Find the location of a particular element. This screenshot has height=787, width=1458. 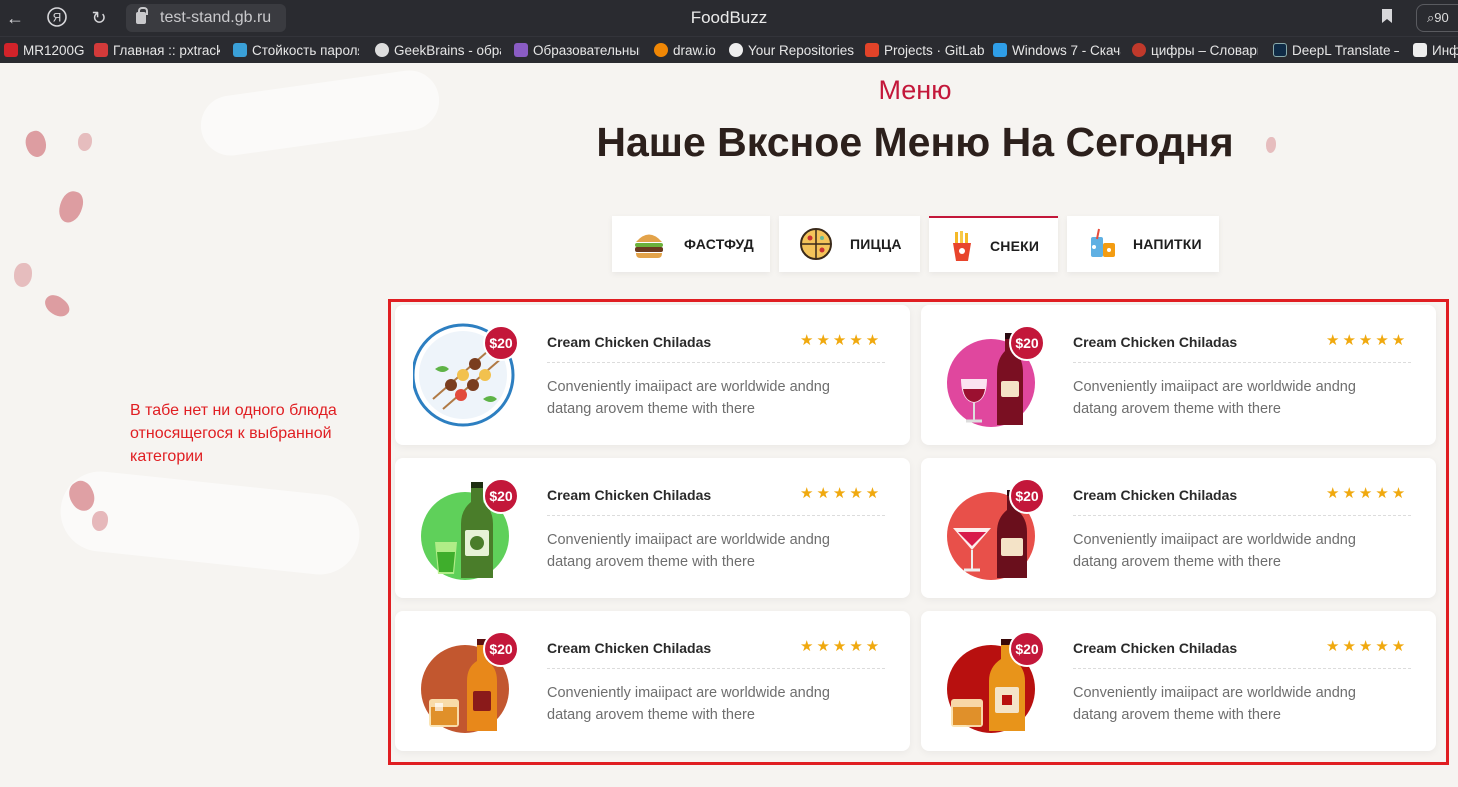

github-icon is located at coordinates (736, 50).